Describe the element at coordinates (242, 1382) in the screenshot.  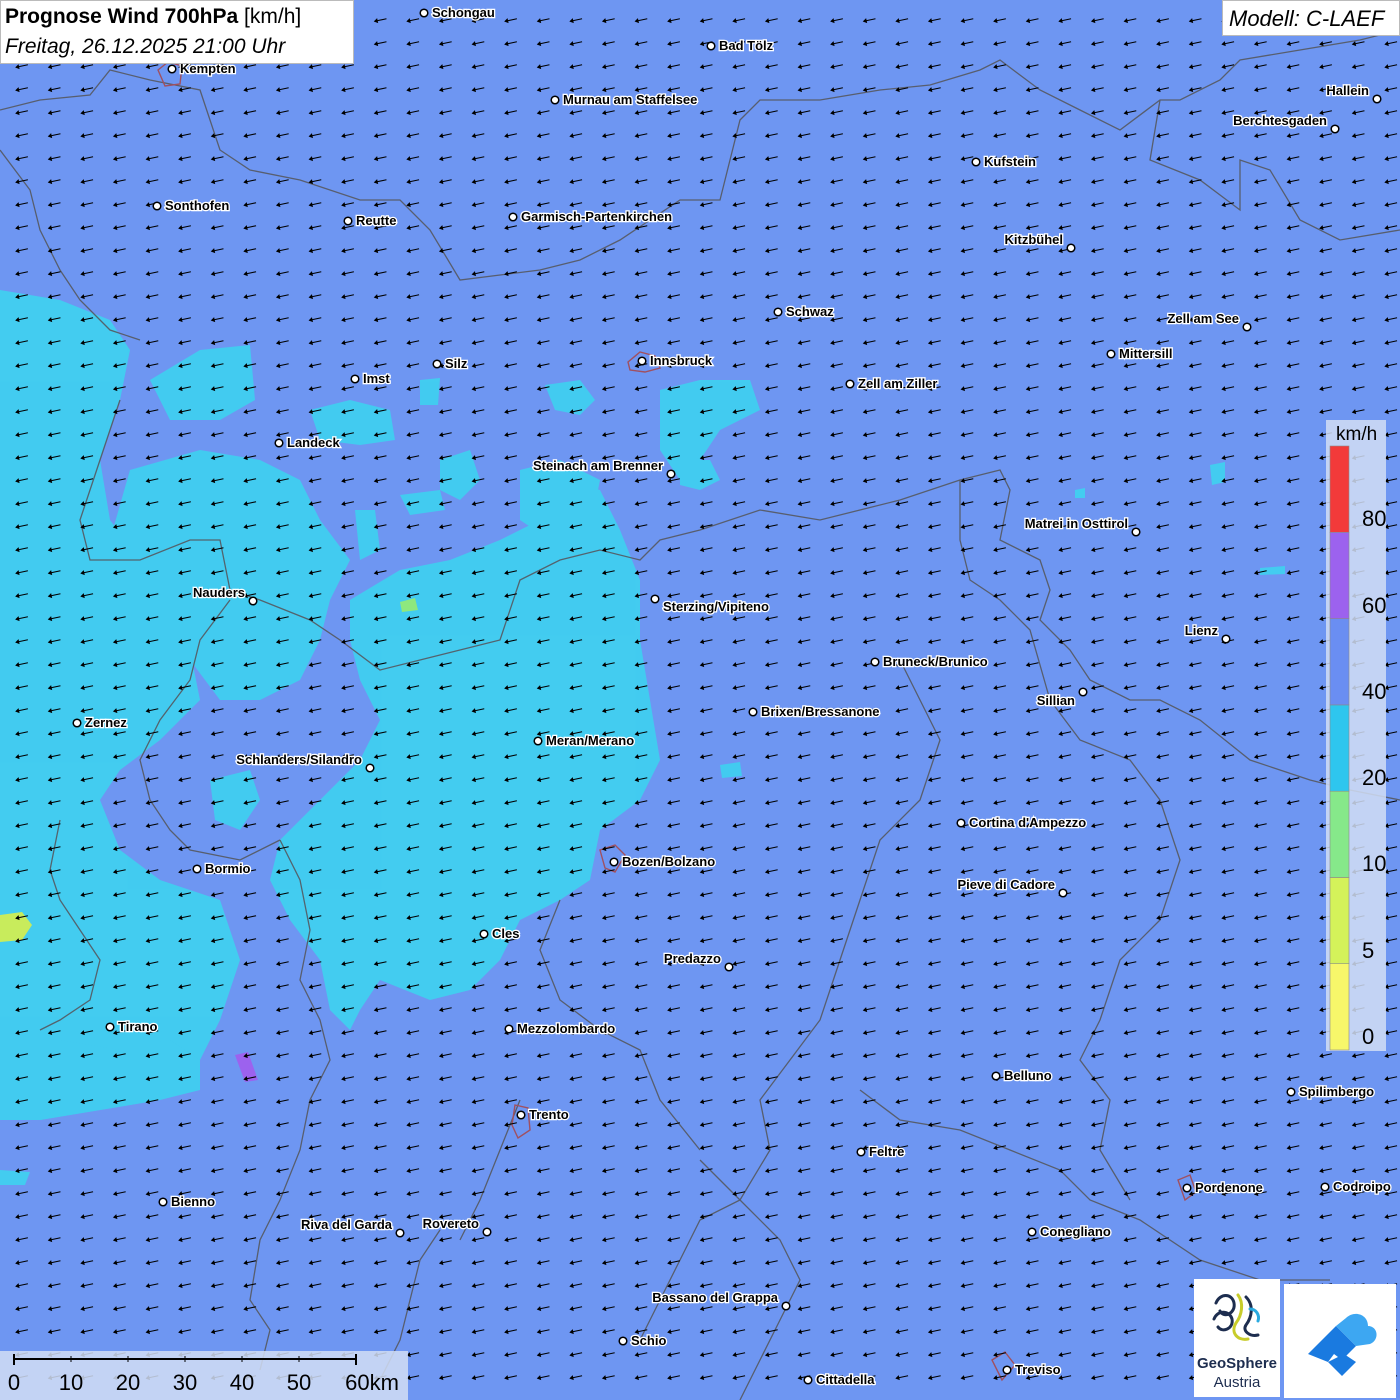
I see `scale-bar-label: 40` at that location.